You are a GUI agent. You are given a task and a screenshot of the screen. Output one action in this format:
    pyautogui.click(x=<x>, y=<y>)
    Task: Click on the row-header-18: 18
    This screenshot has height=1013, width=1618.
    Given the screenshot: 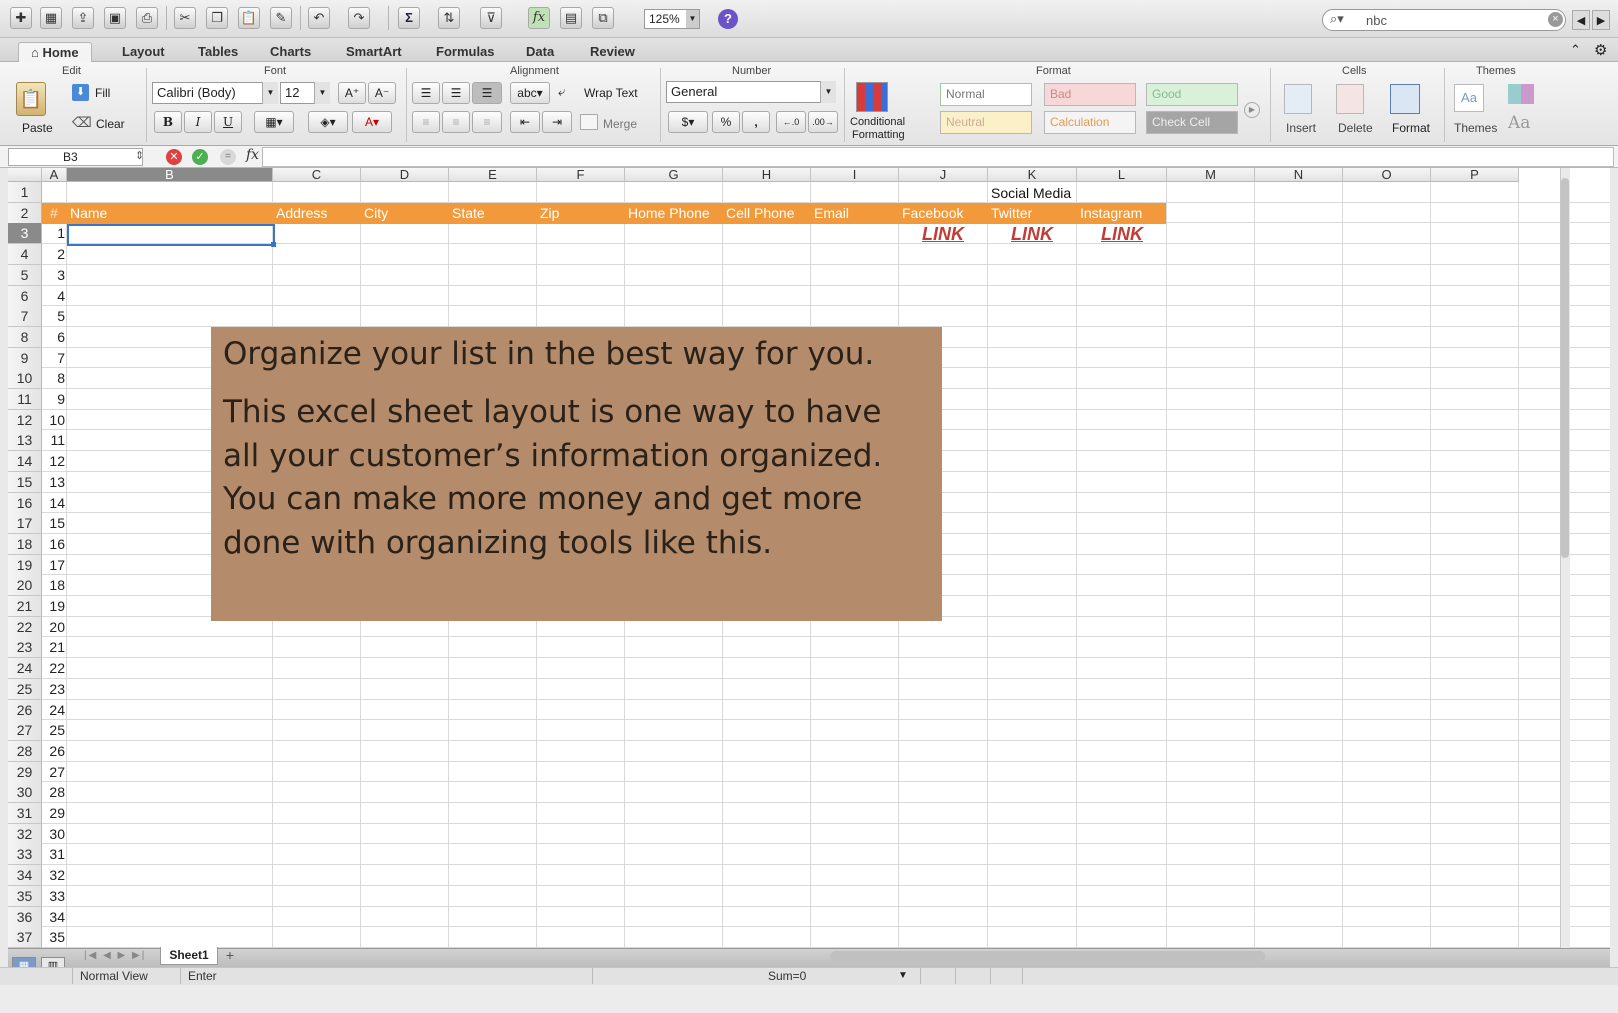 What is the action you would take?
    pyautogui.click(x=25, y=544)
    